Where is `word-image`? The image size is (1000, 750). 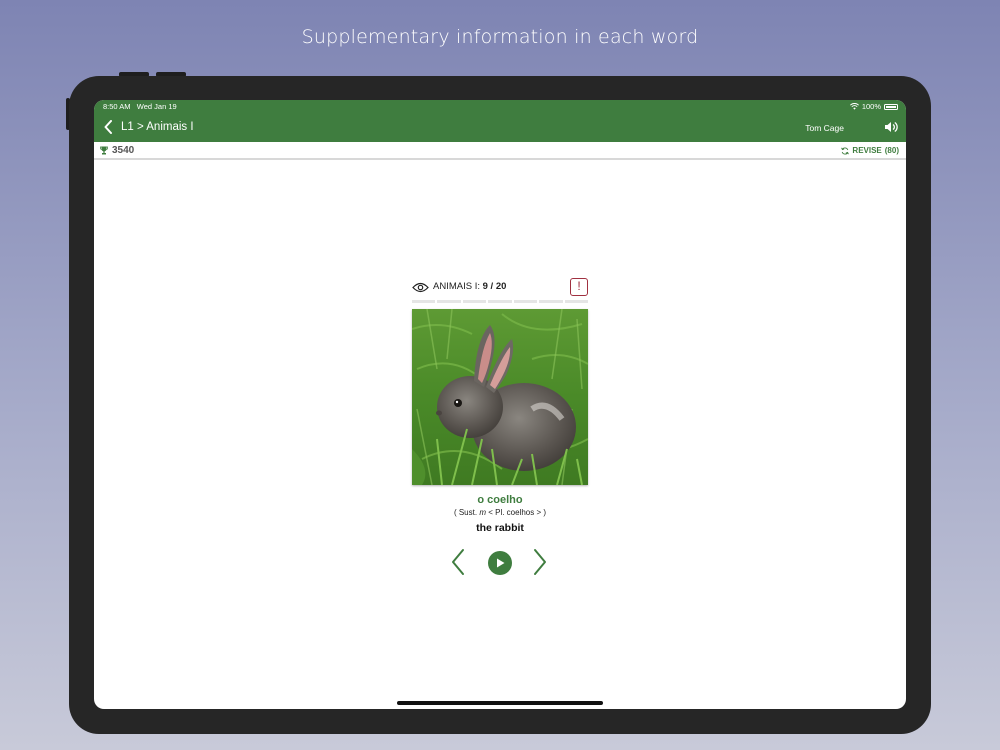
word-image is located at coordinates (500, 397).